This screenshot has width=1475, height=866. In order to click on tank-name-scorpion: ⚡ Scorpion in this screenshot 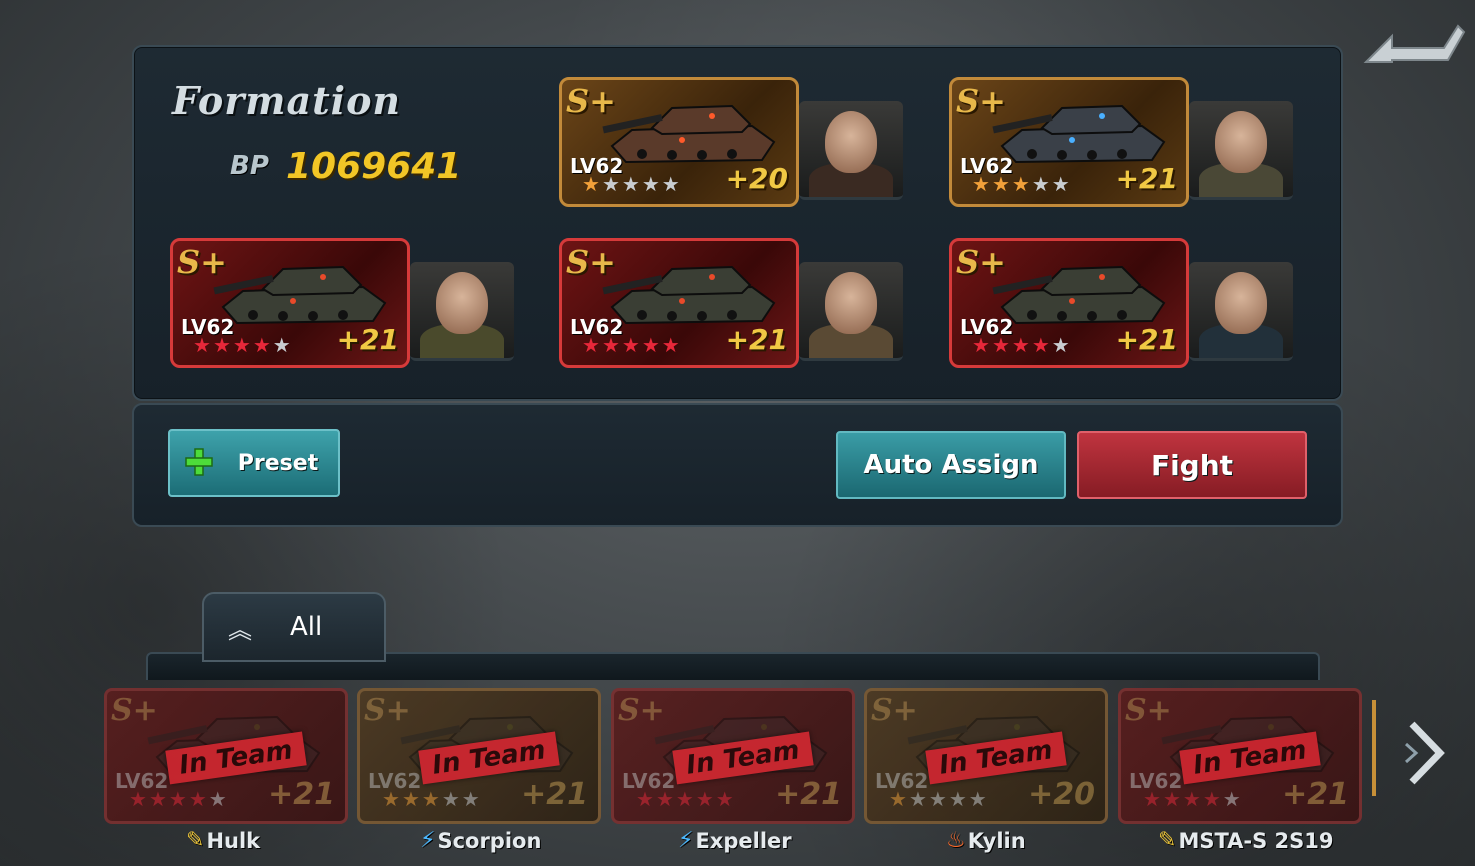, I will do `click(480, 840)`.